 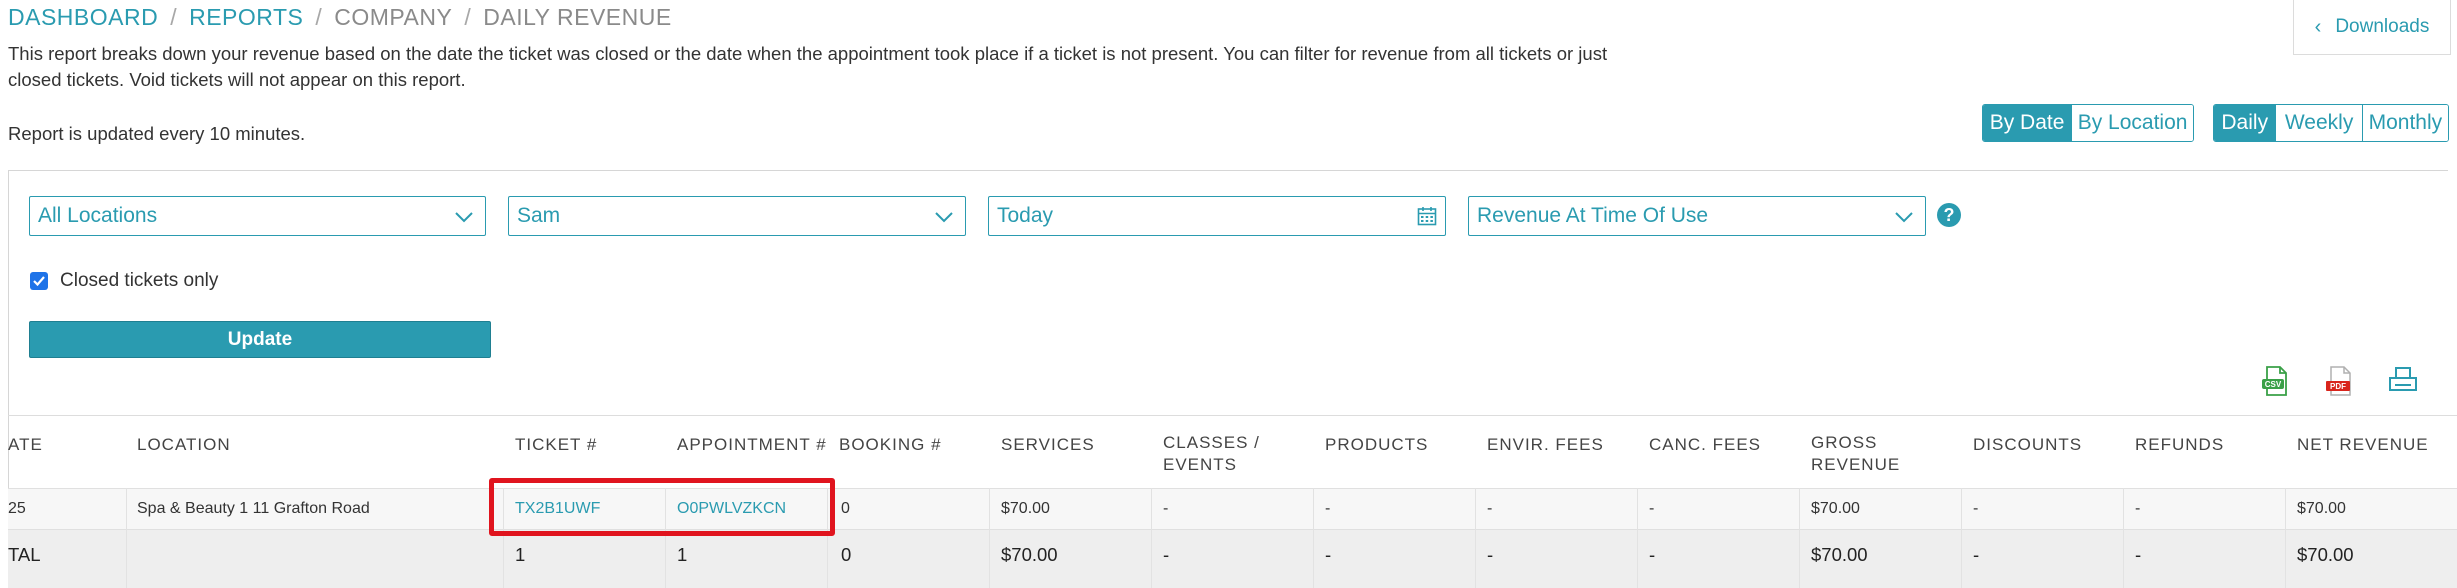 I want to click on column-header-services: SERVICES, so click(x=1048, y=445).